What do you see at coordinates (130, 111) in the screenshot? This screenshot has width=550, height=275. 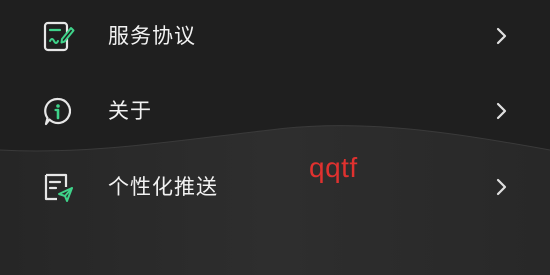 I see `menu-item-label: 关于` at bounding box center [130, 111].